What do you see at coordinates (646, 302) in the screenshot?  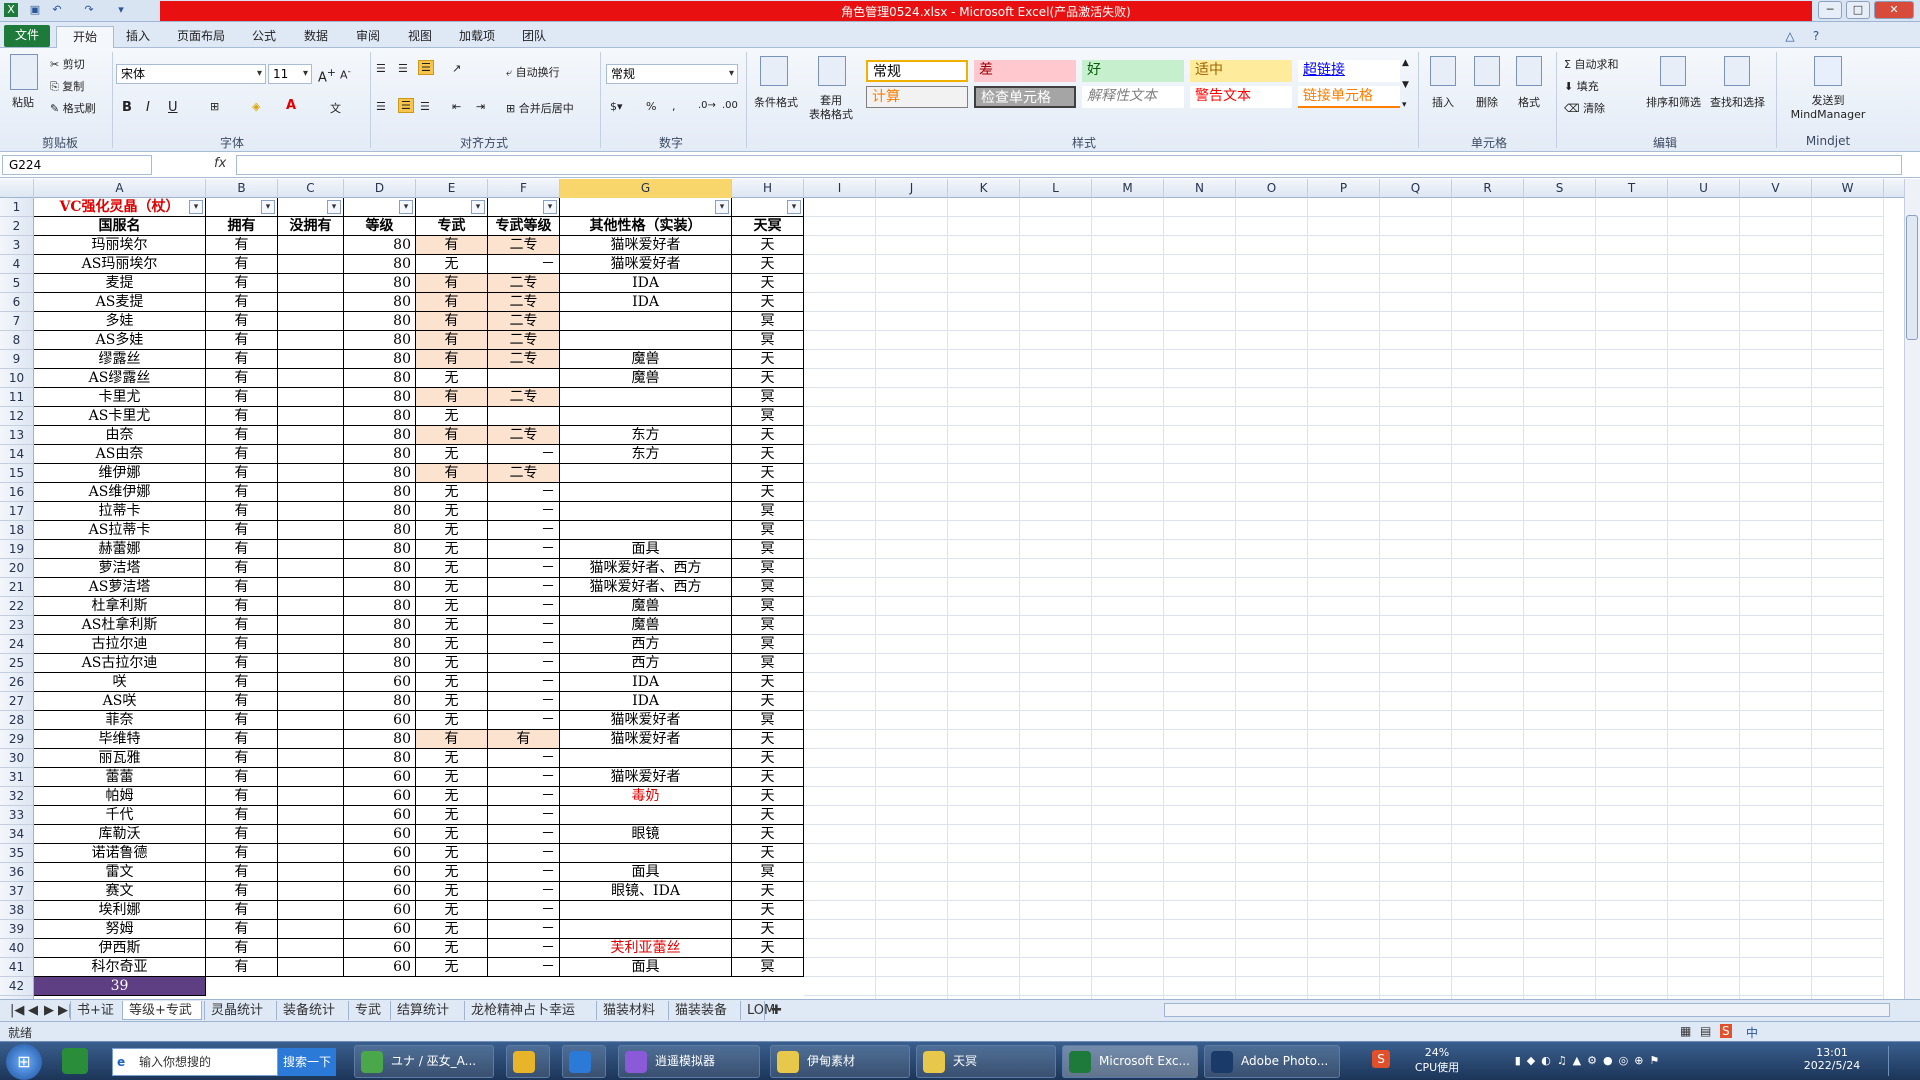 I see `data-cell: IDA` at bounding box center [646, 302].